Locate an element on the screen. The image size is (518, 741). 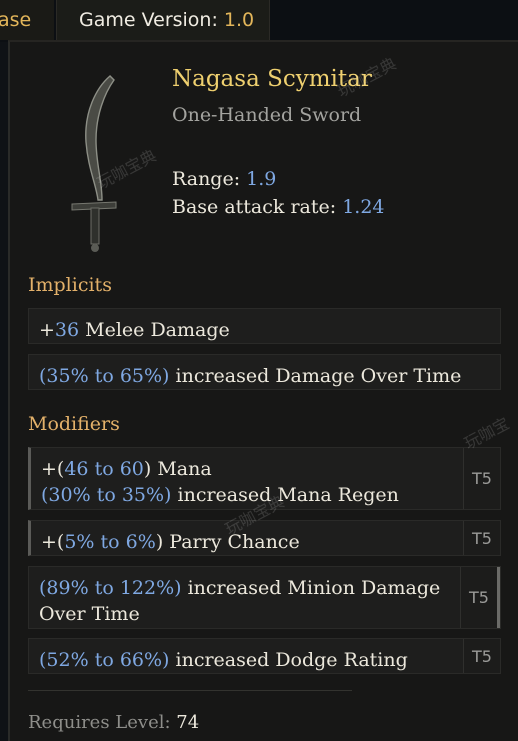
implicit-text: increased Damage Over Time is located at coordinates (315, 376).